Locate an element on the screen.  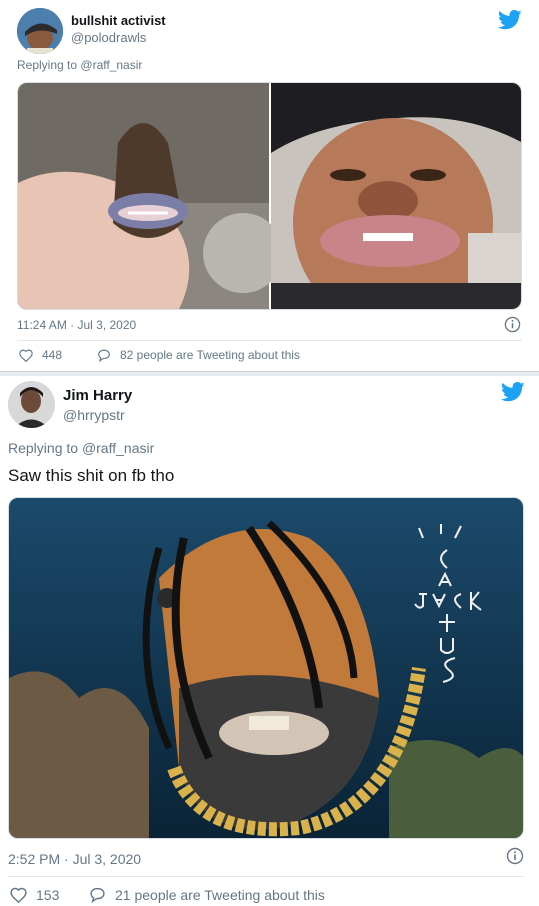
tweet-timestamp: 2:52 PM · Jul 3, 2020 is located at coordinates (74, 859).